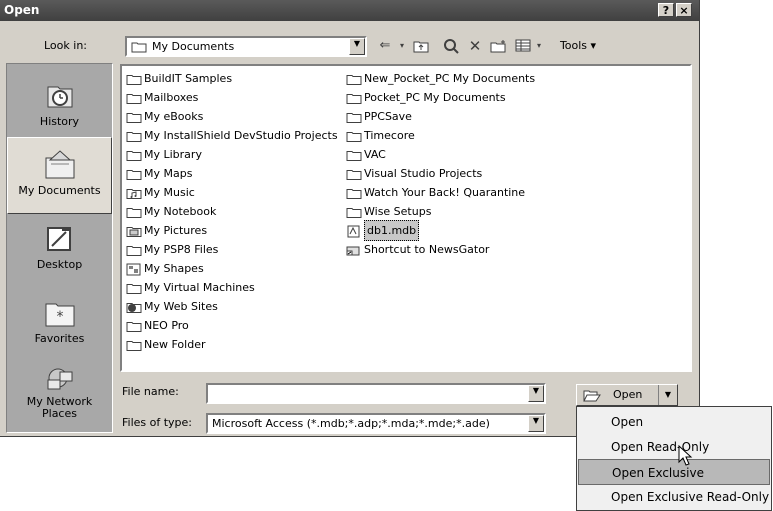  Describe the element at coordinates (232, 173) in the screenshot. I see `list-item: My Maps` at that location.